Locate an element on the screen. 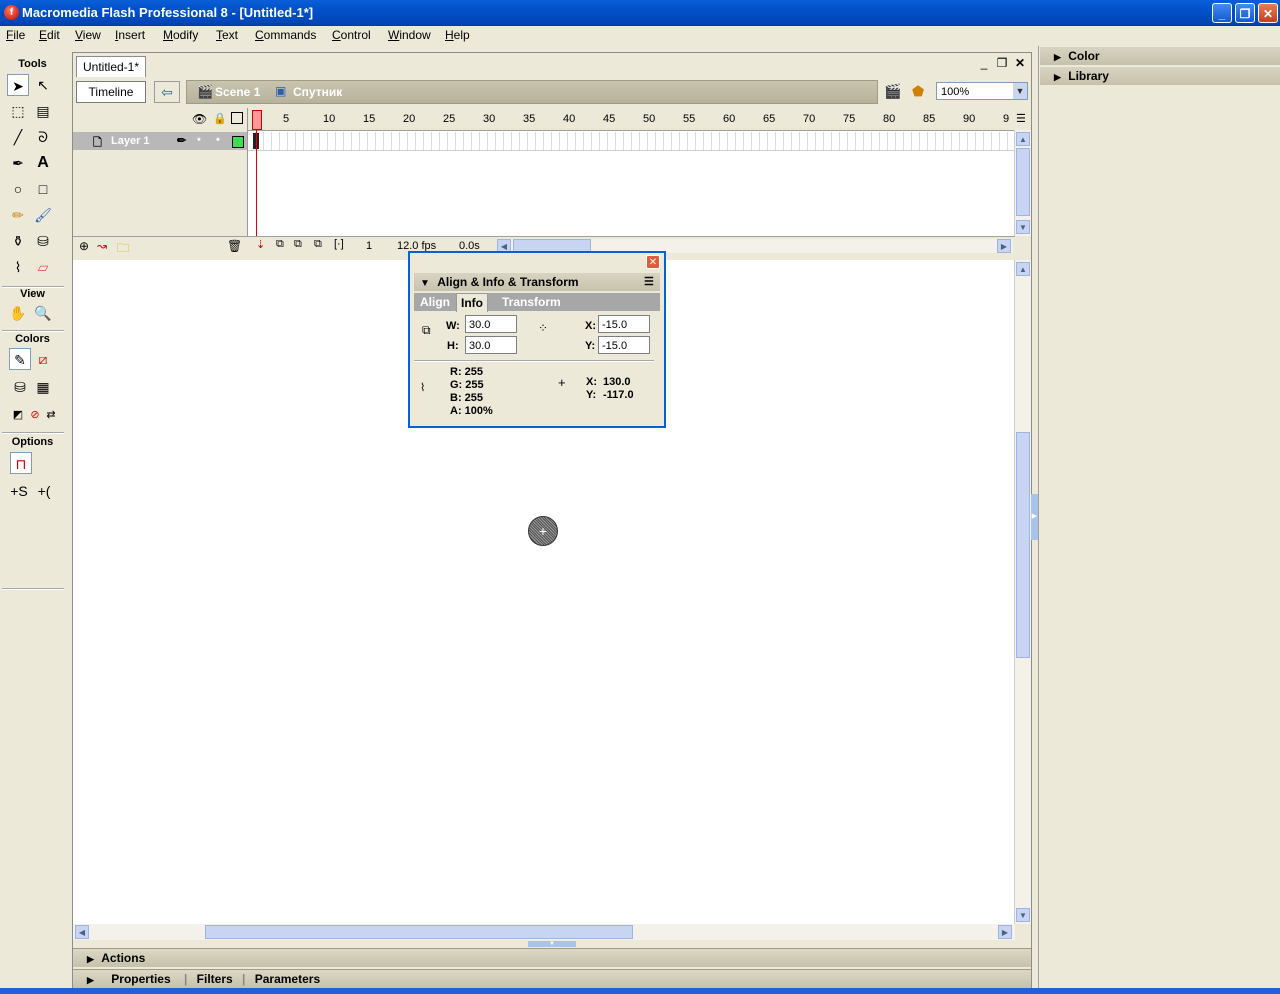 The width and height of the screenshot is (1280, 994). hand-tool-icon: ✋ is located at coordinates (18, 313).